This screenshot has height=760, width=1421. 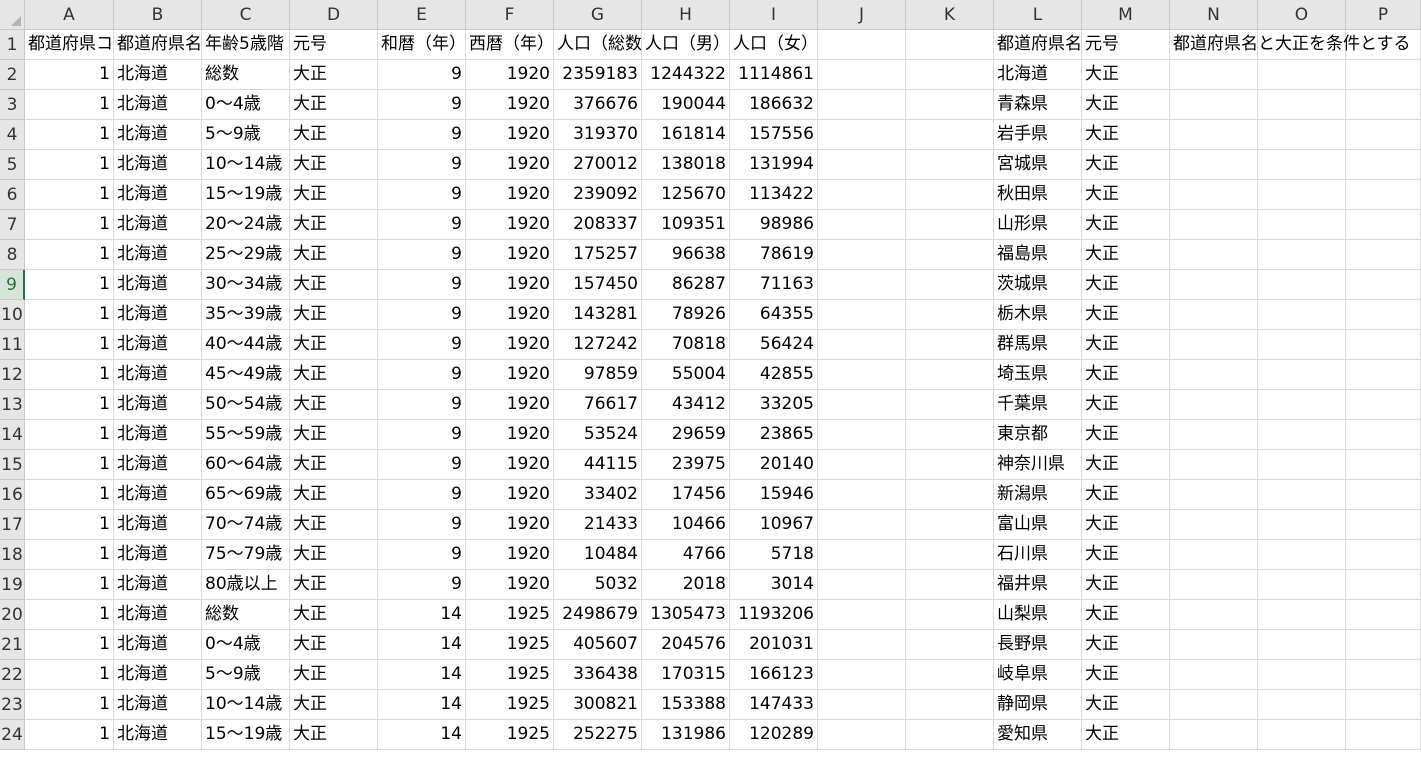 I want to click on cell-p14, so click(x=1383, y=435).